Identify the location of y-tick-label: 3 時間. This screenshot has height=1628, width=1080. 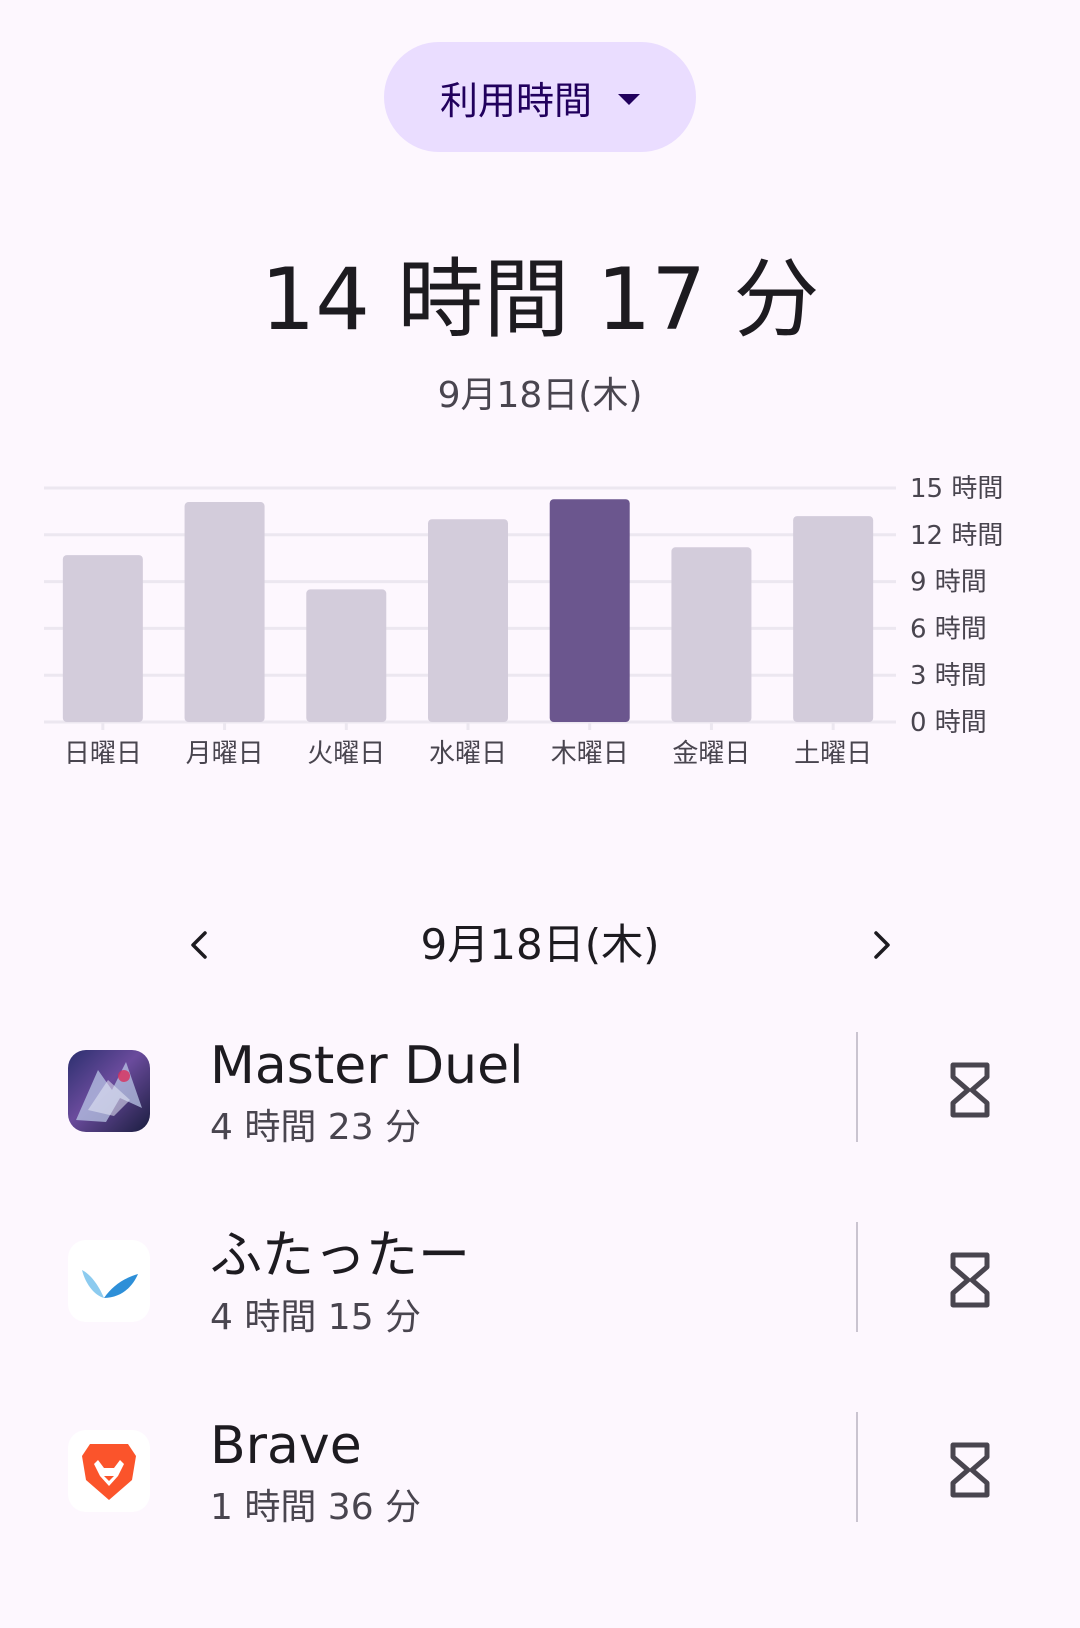
(948, 676).